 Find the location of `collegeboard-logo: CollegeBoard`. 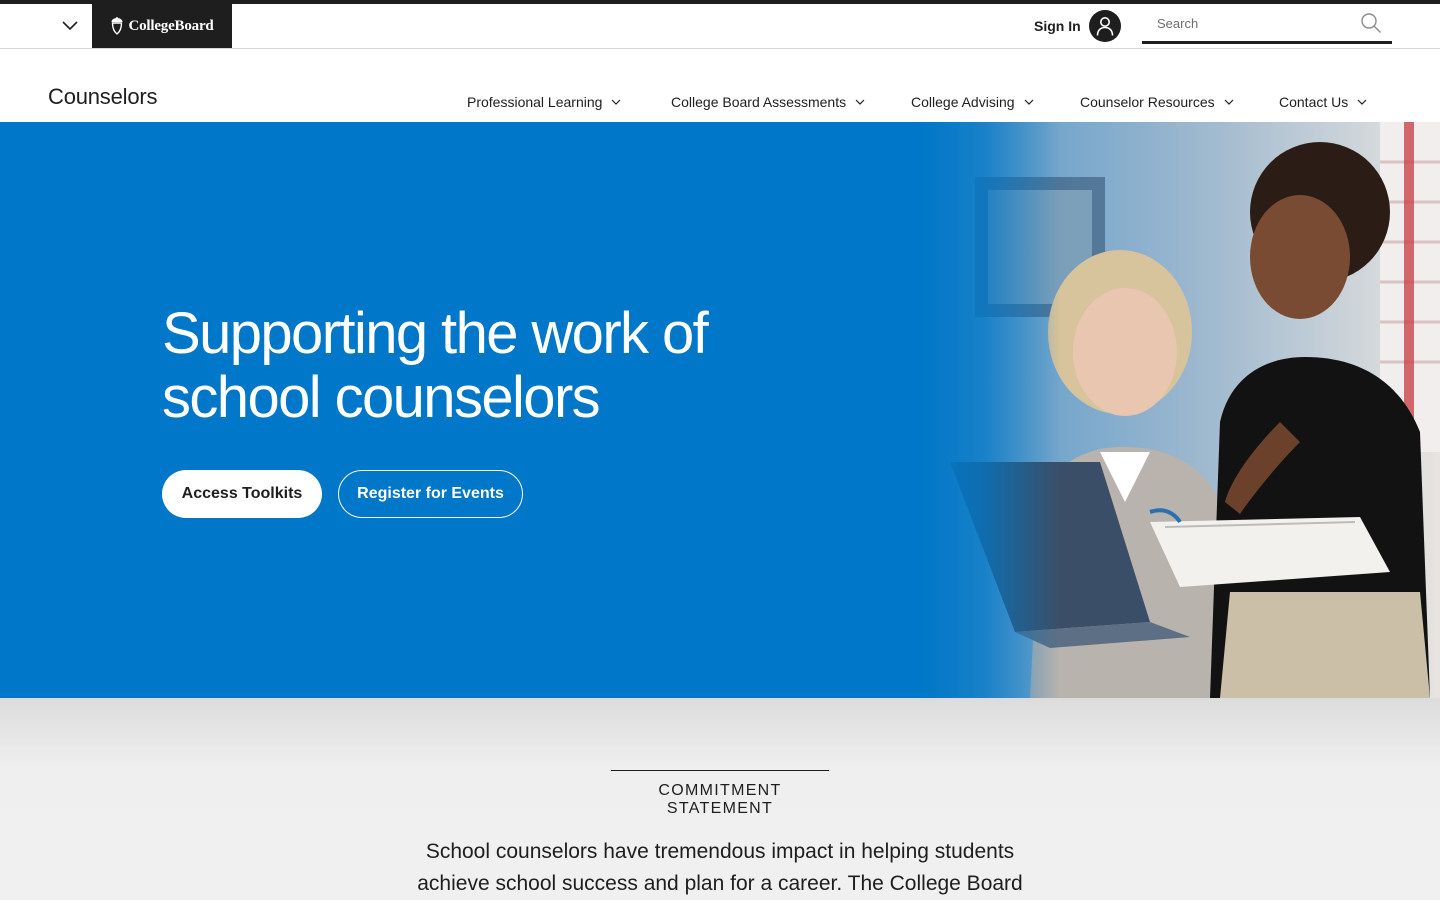

collegeboard-logo: CollegeBoard is located at coordinates (162, 26).